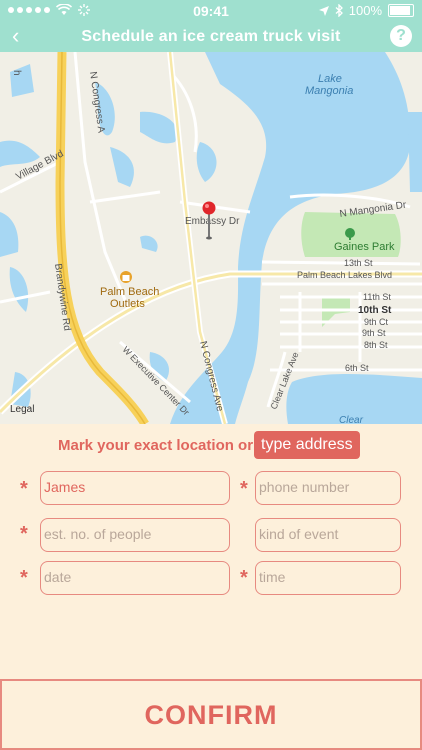 Image resolution: width=422 pixels, height=750 pixels. I want to click on help-button: ?, so click(401, 36).